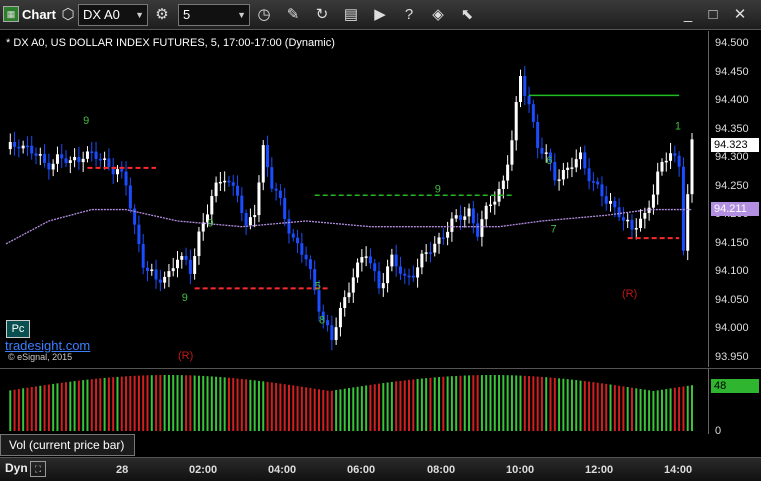  What do you see at coordinates (211, 224) in the screenshot?
I see `sequence-label: 9` at bounding box center [211, 224].